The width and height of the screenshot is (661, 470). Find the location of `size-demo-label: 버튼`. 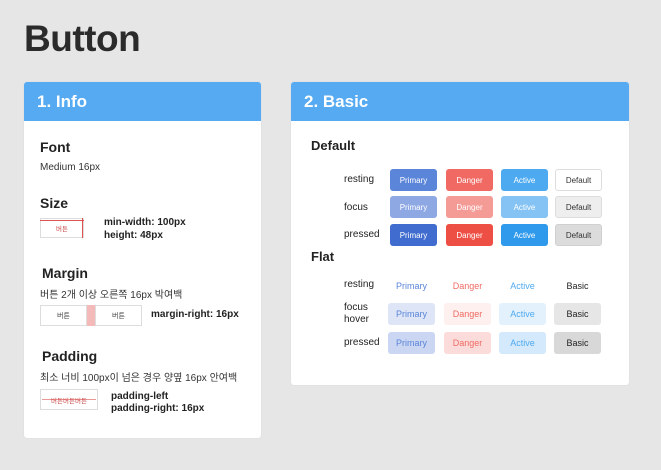

size-demo-label: 버튼 is located at coordinates (62, 229).